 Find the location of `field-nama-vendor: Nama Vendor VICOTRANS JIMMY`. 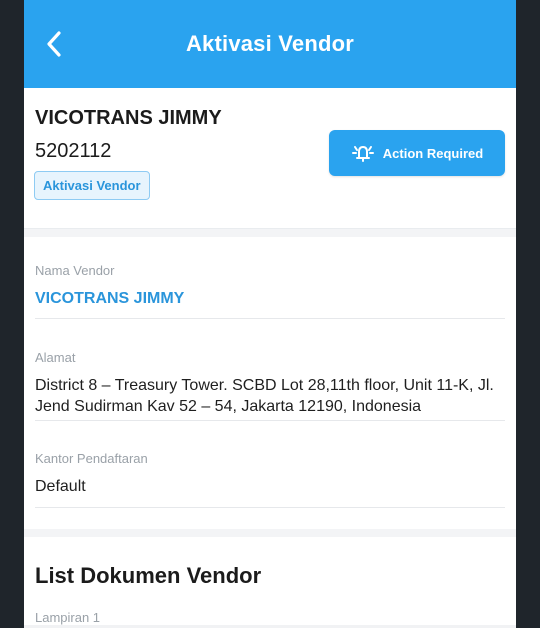

field-nama-vendor: Nama Vendor VICOTRANS JIMMY is located at coordinates (270, 291).